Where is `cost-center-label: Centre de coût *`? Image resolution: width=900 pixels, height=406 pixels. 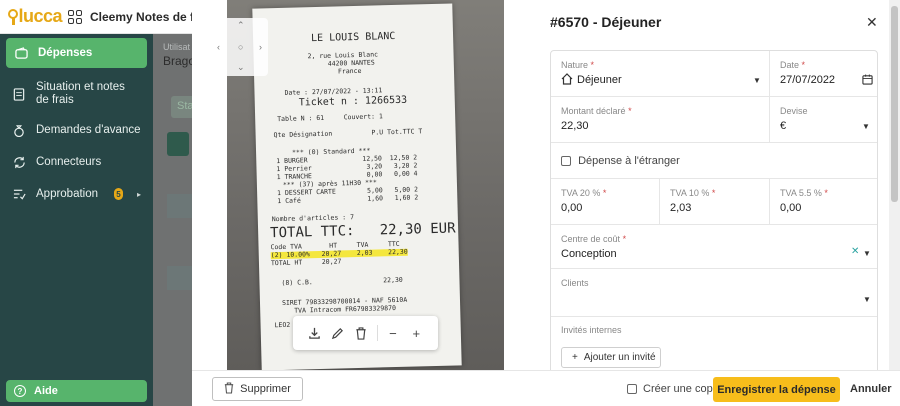
cost-center-label: Centre de coût * is located at coordinates (594, 239).